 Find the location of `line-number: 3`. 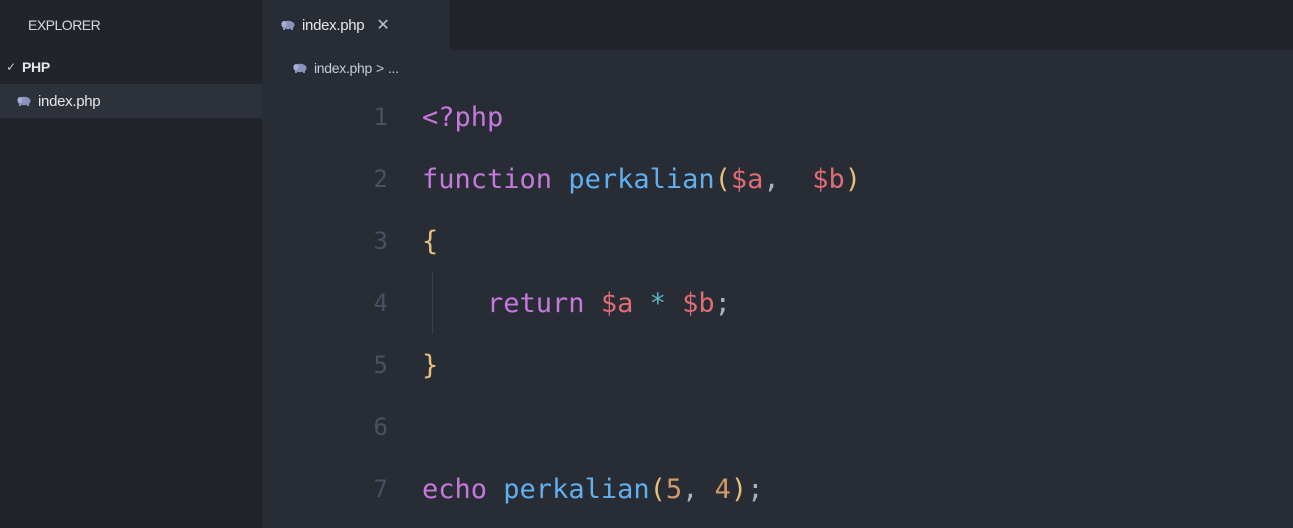

line-number: 3 is located at coordinates (380, 241).